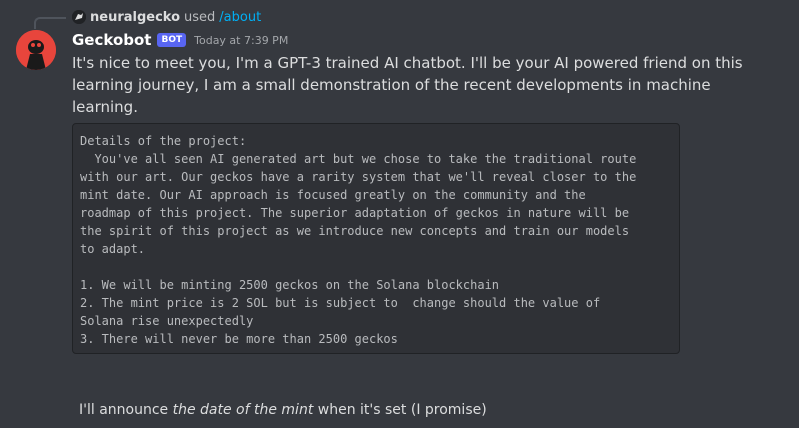 Image resolution: width=799 pixels, height=428 pixels. What do you see at coordinates (126, 410) in the screenshot?
I see `footer-text-start: I'll announce` at bounding box center [126, 410].